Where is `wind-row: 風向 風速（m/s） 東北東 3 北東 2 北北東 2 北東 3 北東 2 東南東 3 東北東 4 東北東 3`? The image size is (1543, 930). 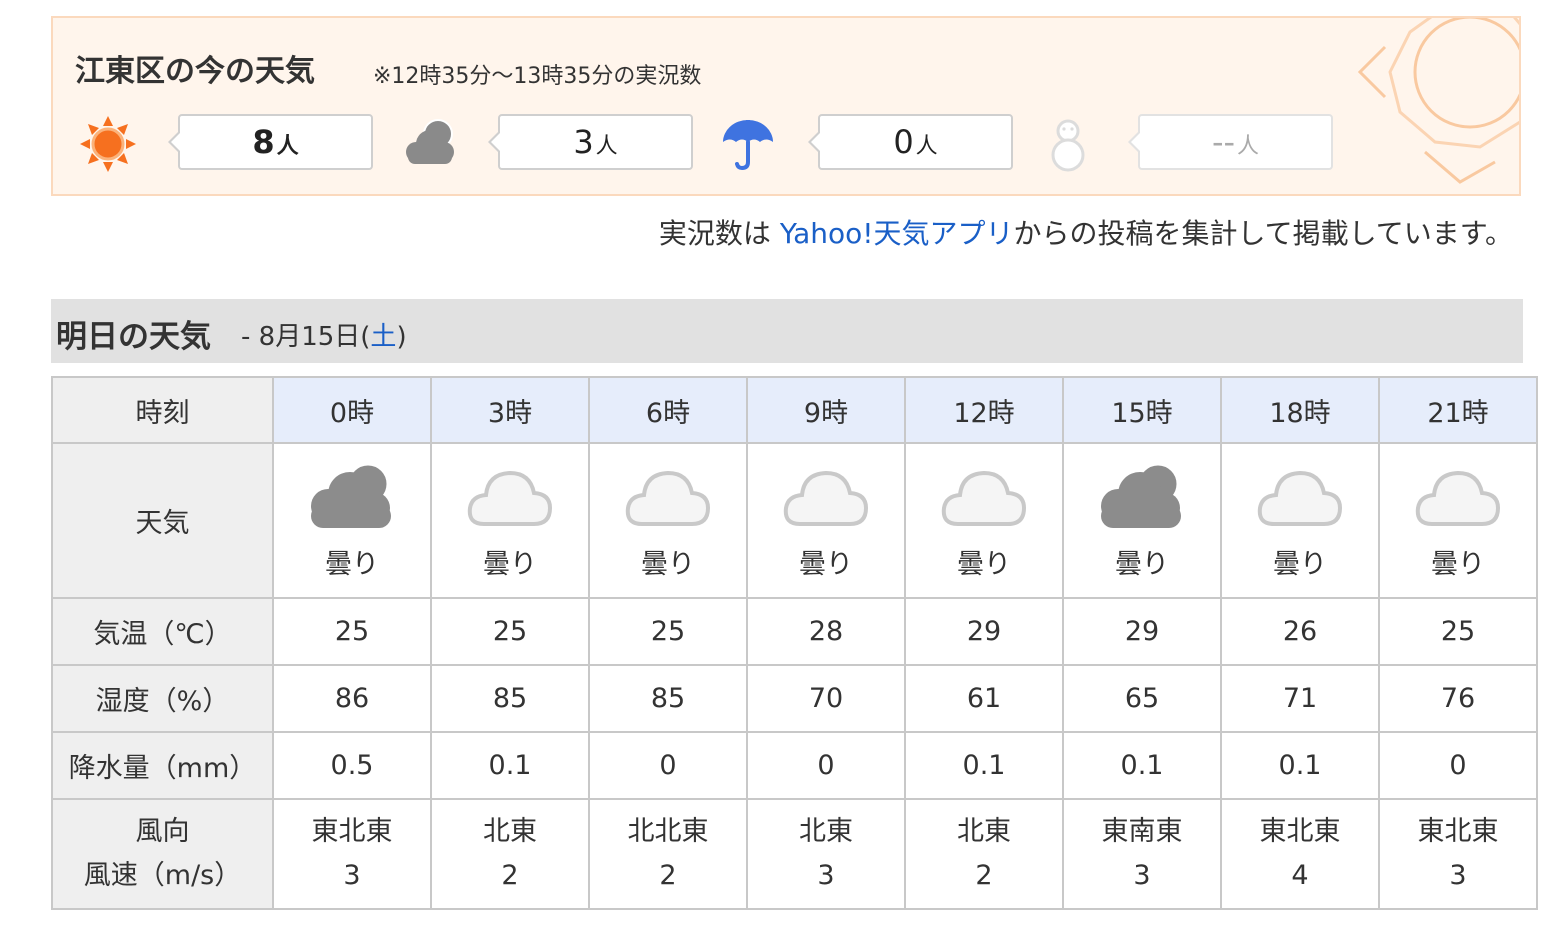 wind-row: 風向 風速（m/s） 東北東 3 北東 2 北北東 2 北東 3 北東 2 東南東 3 東北東 4 東北東 3 is located at coordinates (794, 854).